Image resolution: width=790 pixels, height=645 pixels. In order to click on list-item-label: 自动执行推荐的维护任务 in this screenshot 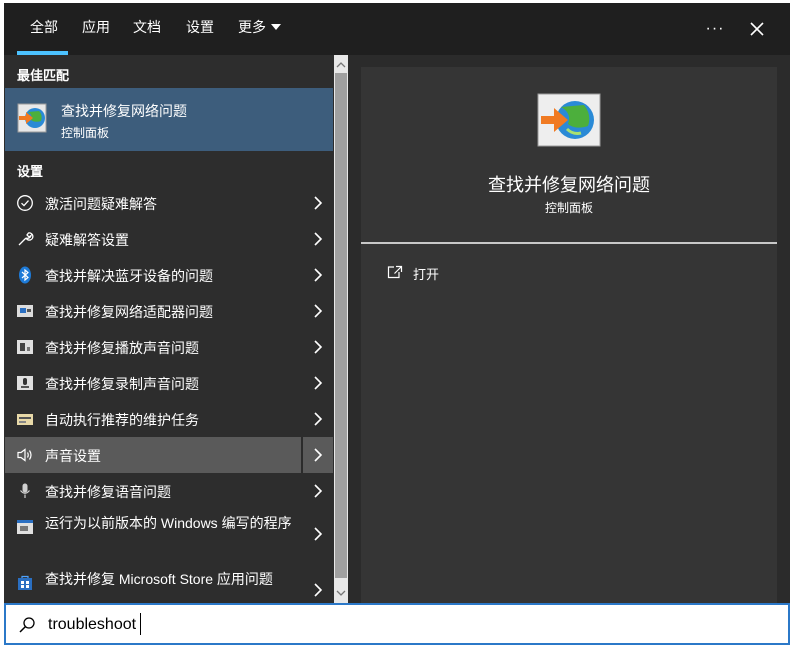, I will do `click(122, 420)`.